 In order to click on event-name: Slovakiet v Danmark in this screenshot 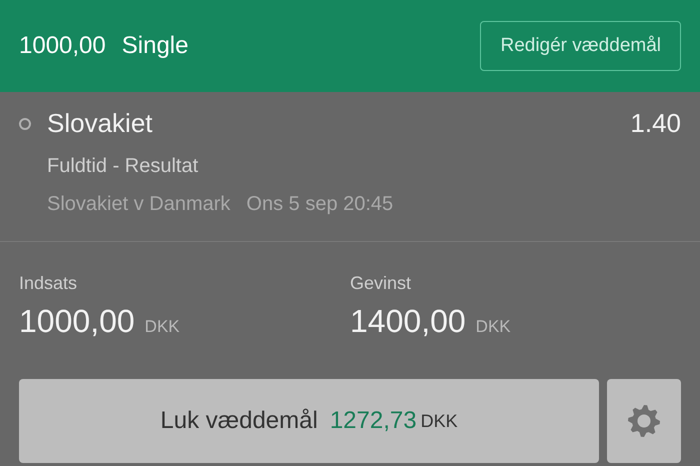, I will do `click(138, 204)`.